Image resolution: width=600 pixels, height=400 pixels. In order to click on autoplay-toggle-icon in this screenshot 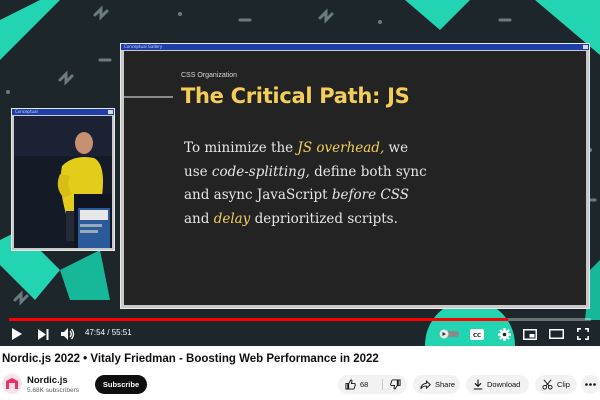, I will do `click(449, 334)`.